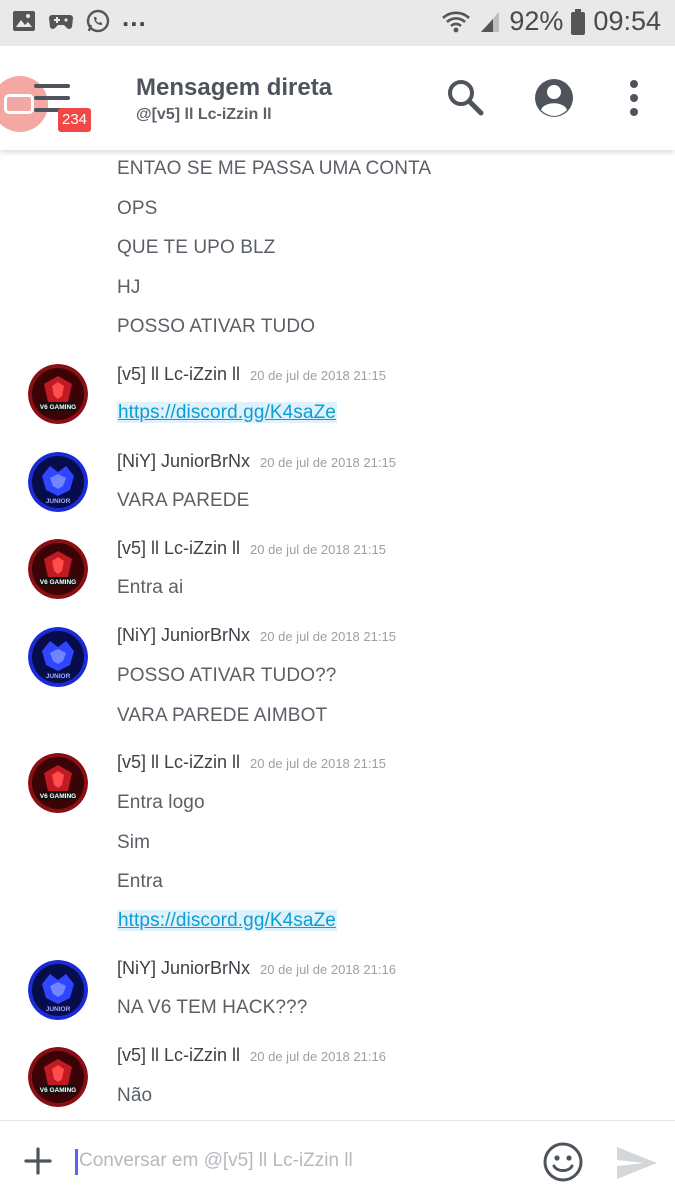  I want to click on message-text: ENTAO SE ME PASSA UMA CONTA, so click(274, 168).